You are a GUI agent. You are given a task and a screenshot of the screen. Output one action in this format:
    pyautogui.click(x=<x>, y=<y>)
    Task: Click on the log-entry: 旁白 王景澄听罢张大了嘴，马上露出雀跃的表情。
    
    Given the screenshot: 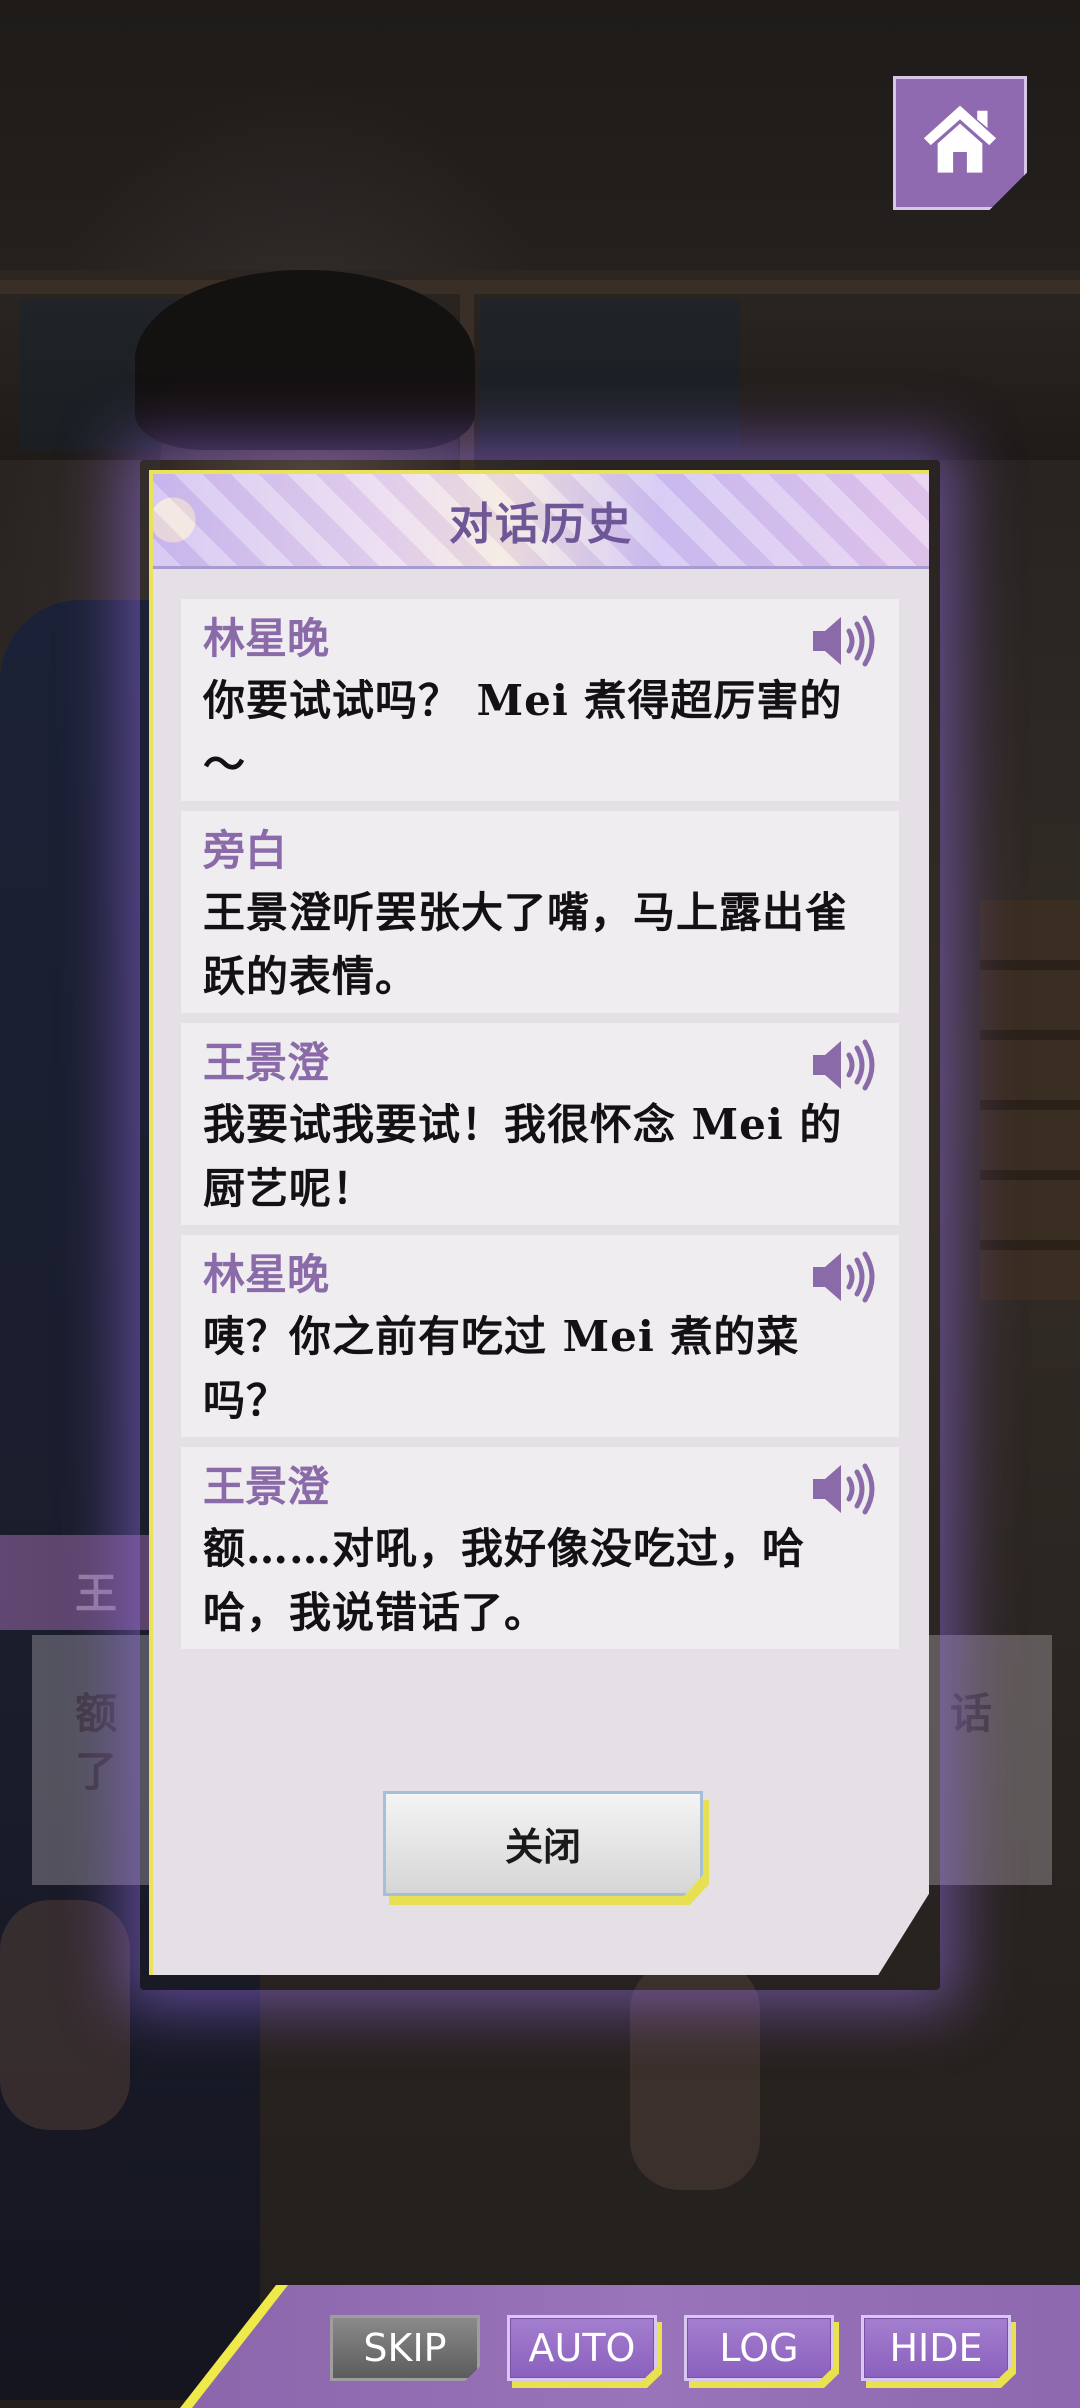 What is the action you would take?
    pyautogui.click(x=540, y=912)
    